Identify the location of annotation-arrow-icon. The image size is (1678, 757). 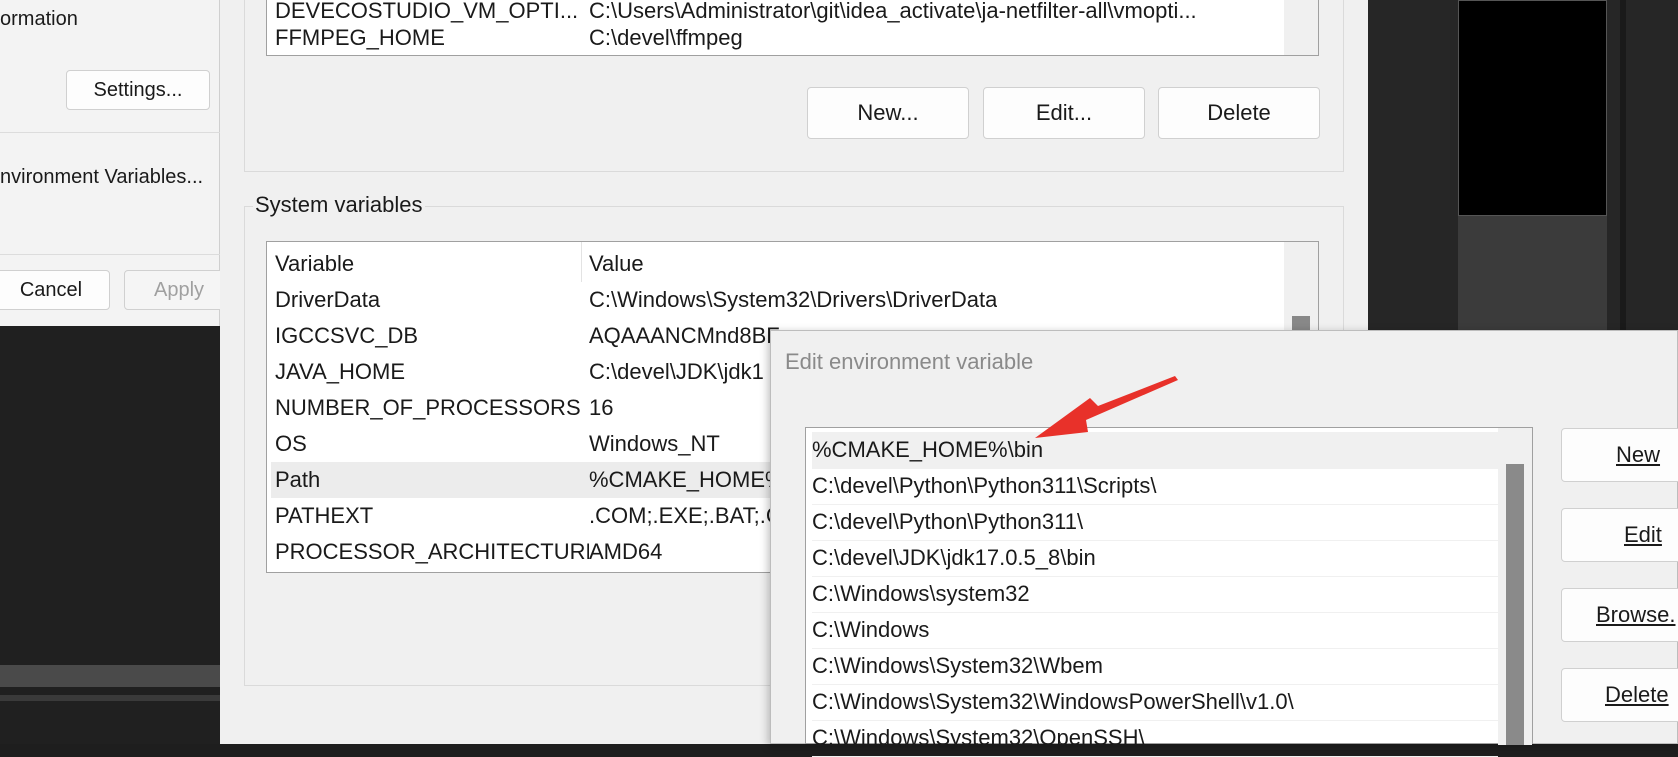
(1106, 407).